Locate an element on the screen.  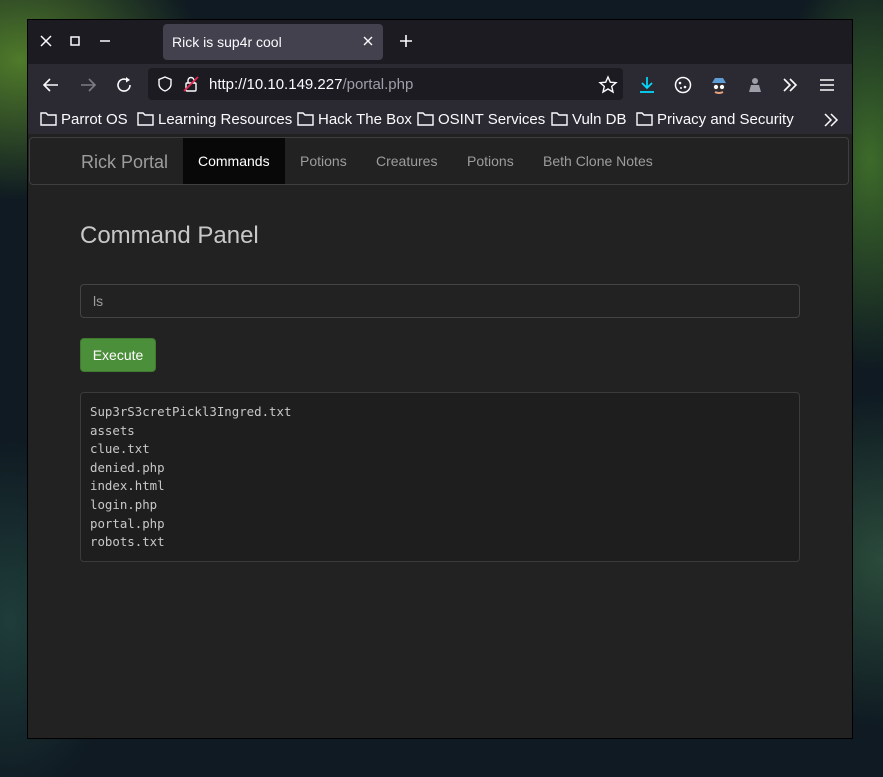
bookmark-label: Parrot OS is located at coordinates (94, 119).